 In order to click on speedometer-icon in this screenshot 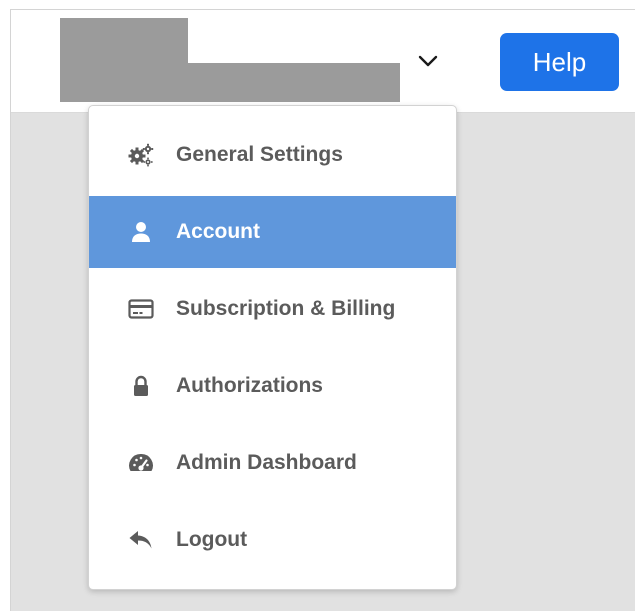, I will do `click(141, 463)`.